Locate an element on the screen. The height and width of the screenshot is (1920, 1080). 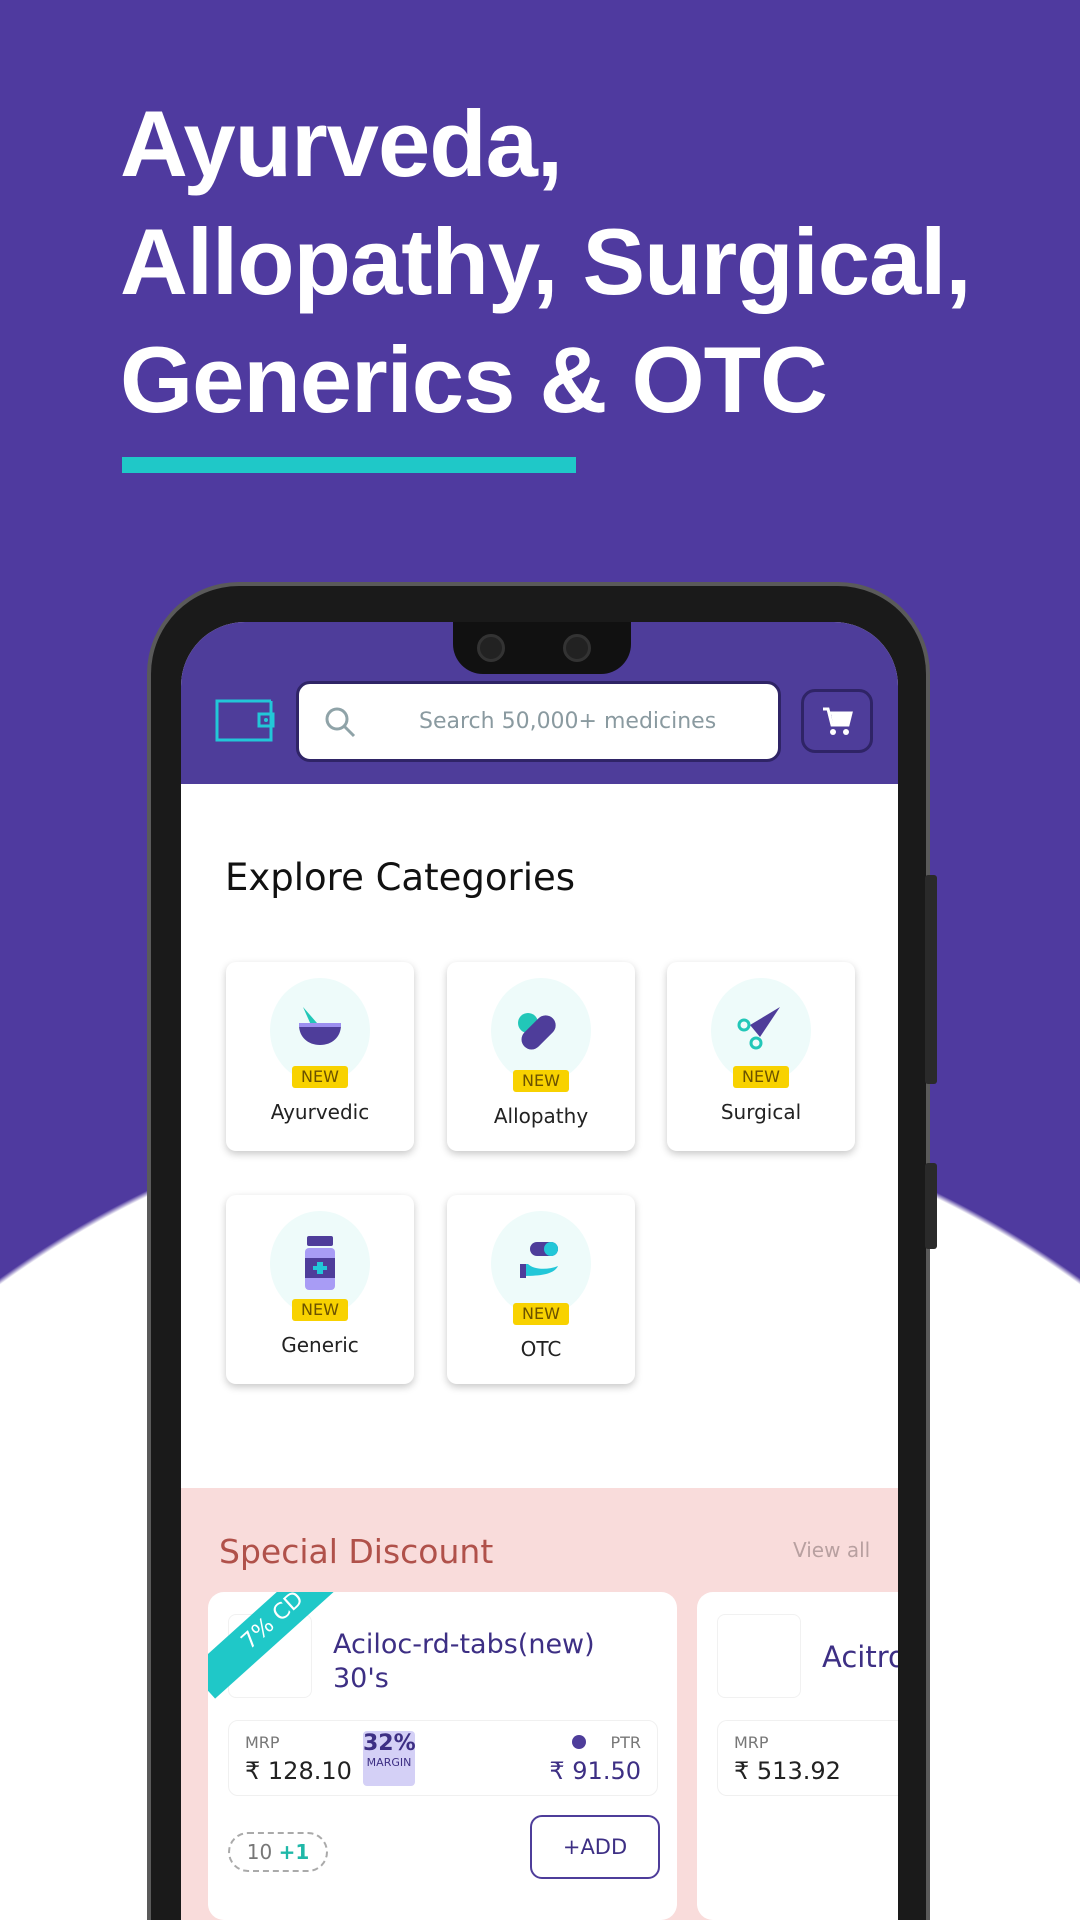
product-name: Acitro is located at coordinates (860, 1657).